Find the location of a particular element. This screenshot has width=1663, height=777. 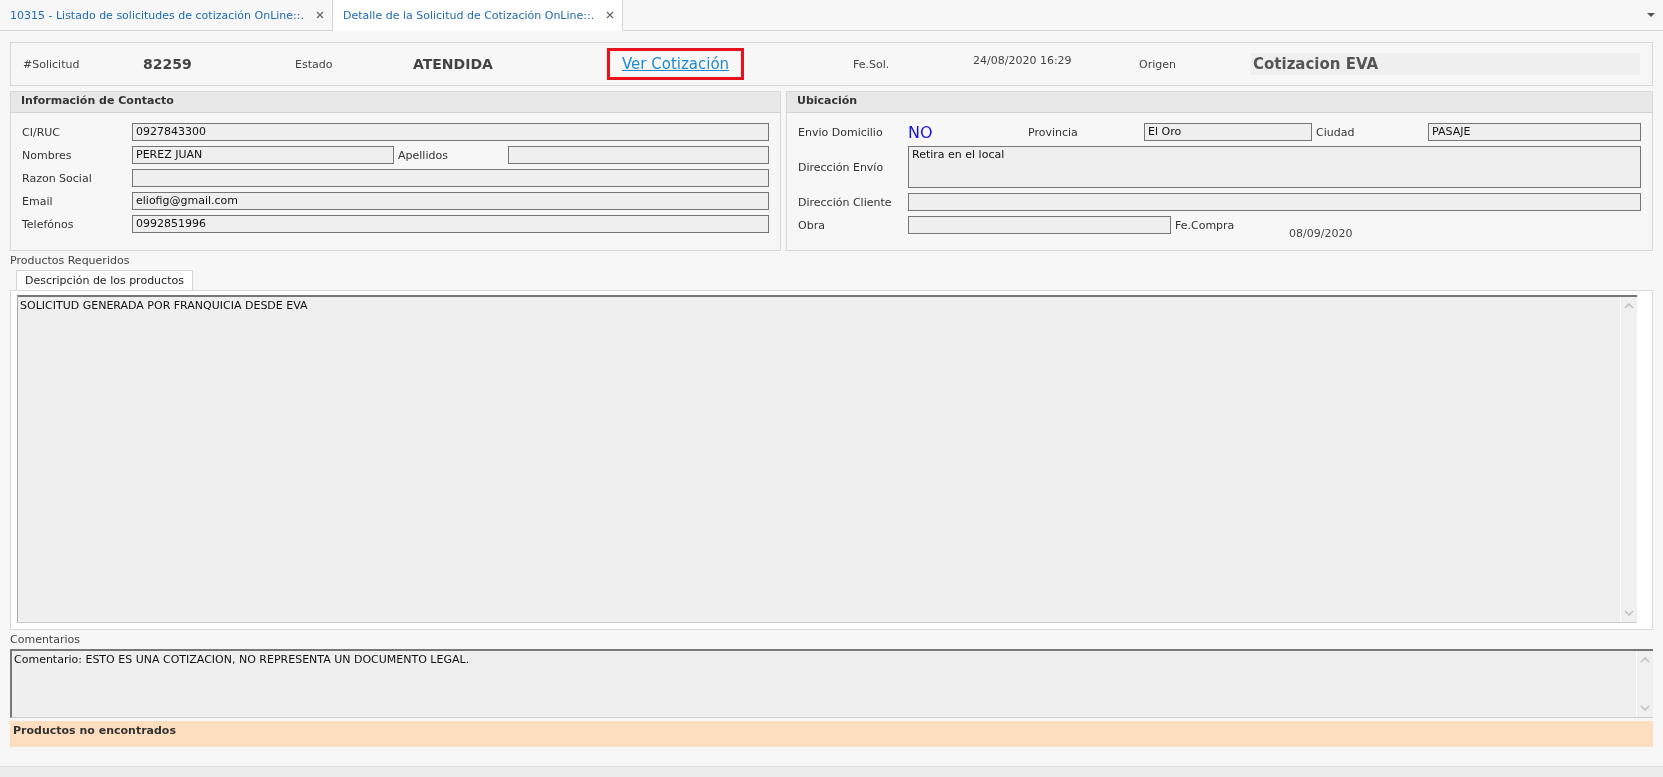

field-label: Dirección Cliente is located at coordinates (845, 202).